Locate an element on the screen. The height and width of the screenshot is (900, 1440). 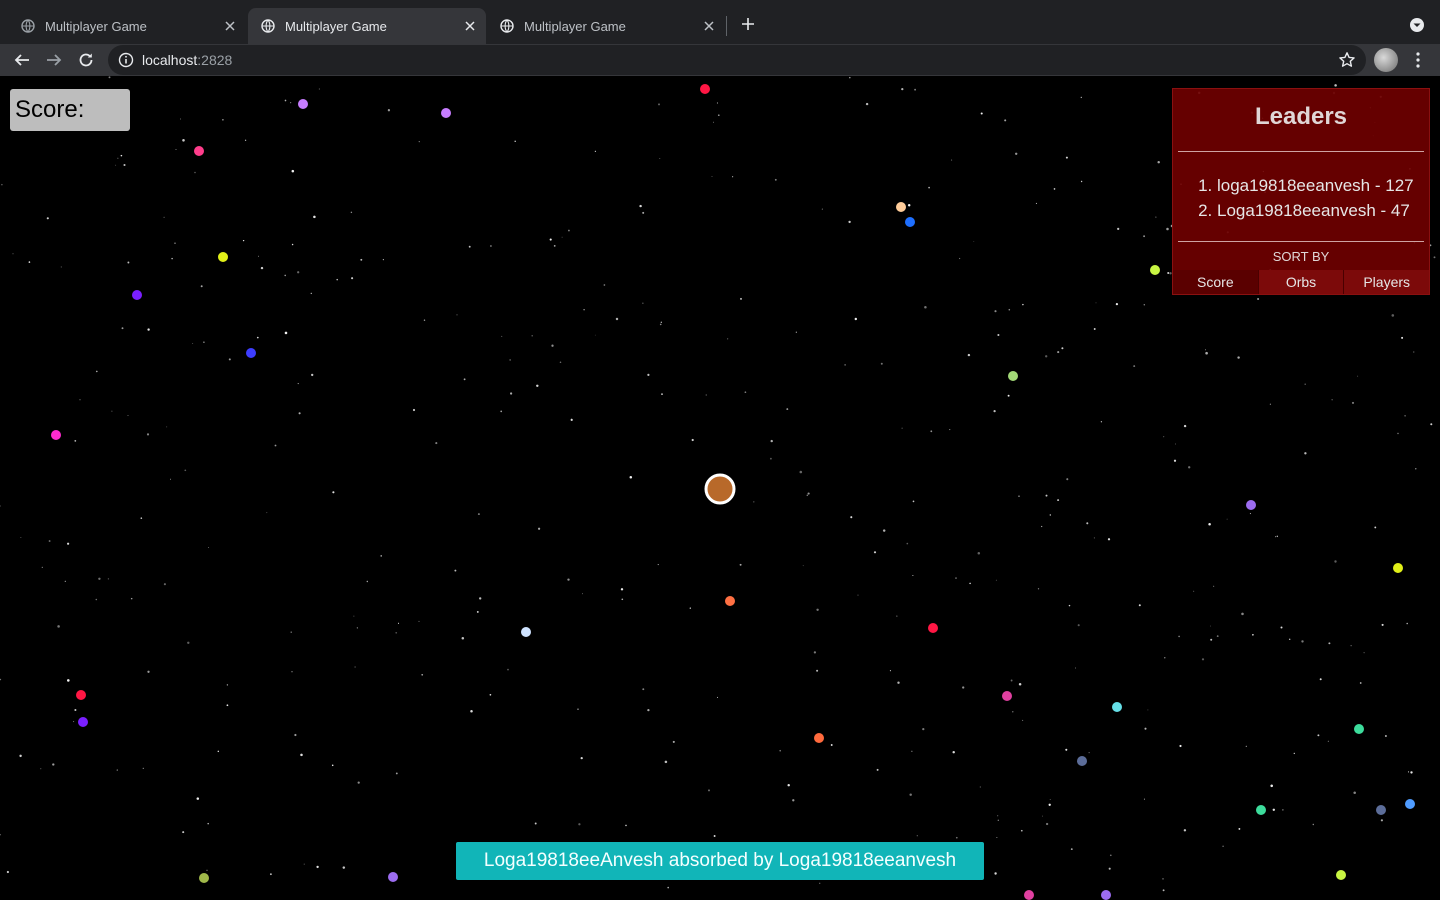
sort-by-label: SORT BY is located at coordinates (1301, 256).